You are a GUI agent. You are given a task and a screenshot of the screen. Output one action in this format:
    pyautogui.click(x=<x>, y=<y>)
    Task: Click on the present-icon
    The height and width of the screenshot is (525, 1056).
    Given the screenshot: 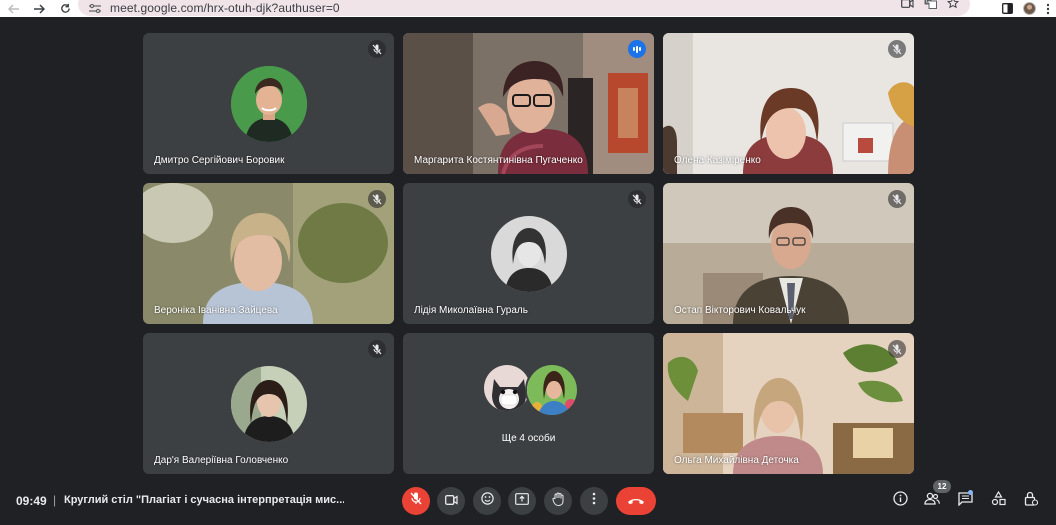 What is the action you would take?
    pyautogui.click(x=522, y=501)
    